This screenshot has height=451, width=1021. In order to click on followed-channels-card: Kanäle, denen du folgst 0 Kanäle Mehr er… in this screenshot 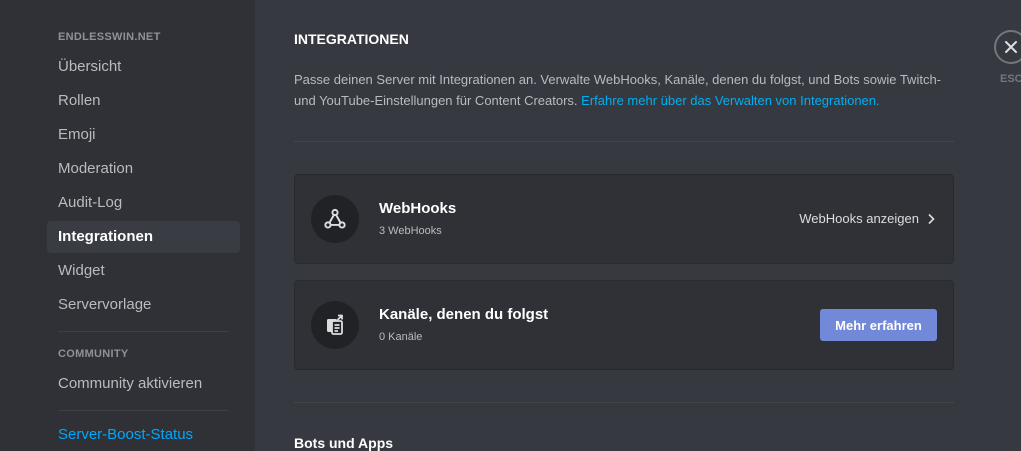, I will do `click(624, 325)`.